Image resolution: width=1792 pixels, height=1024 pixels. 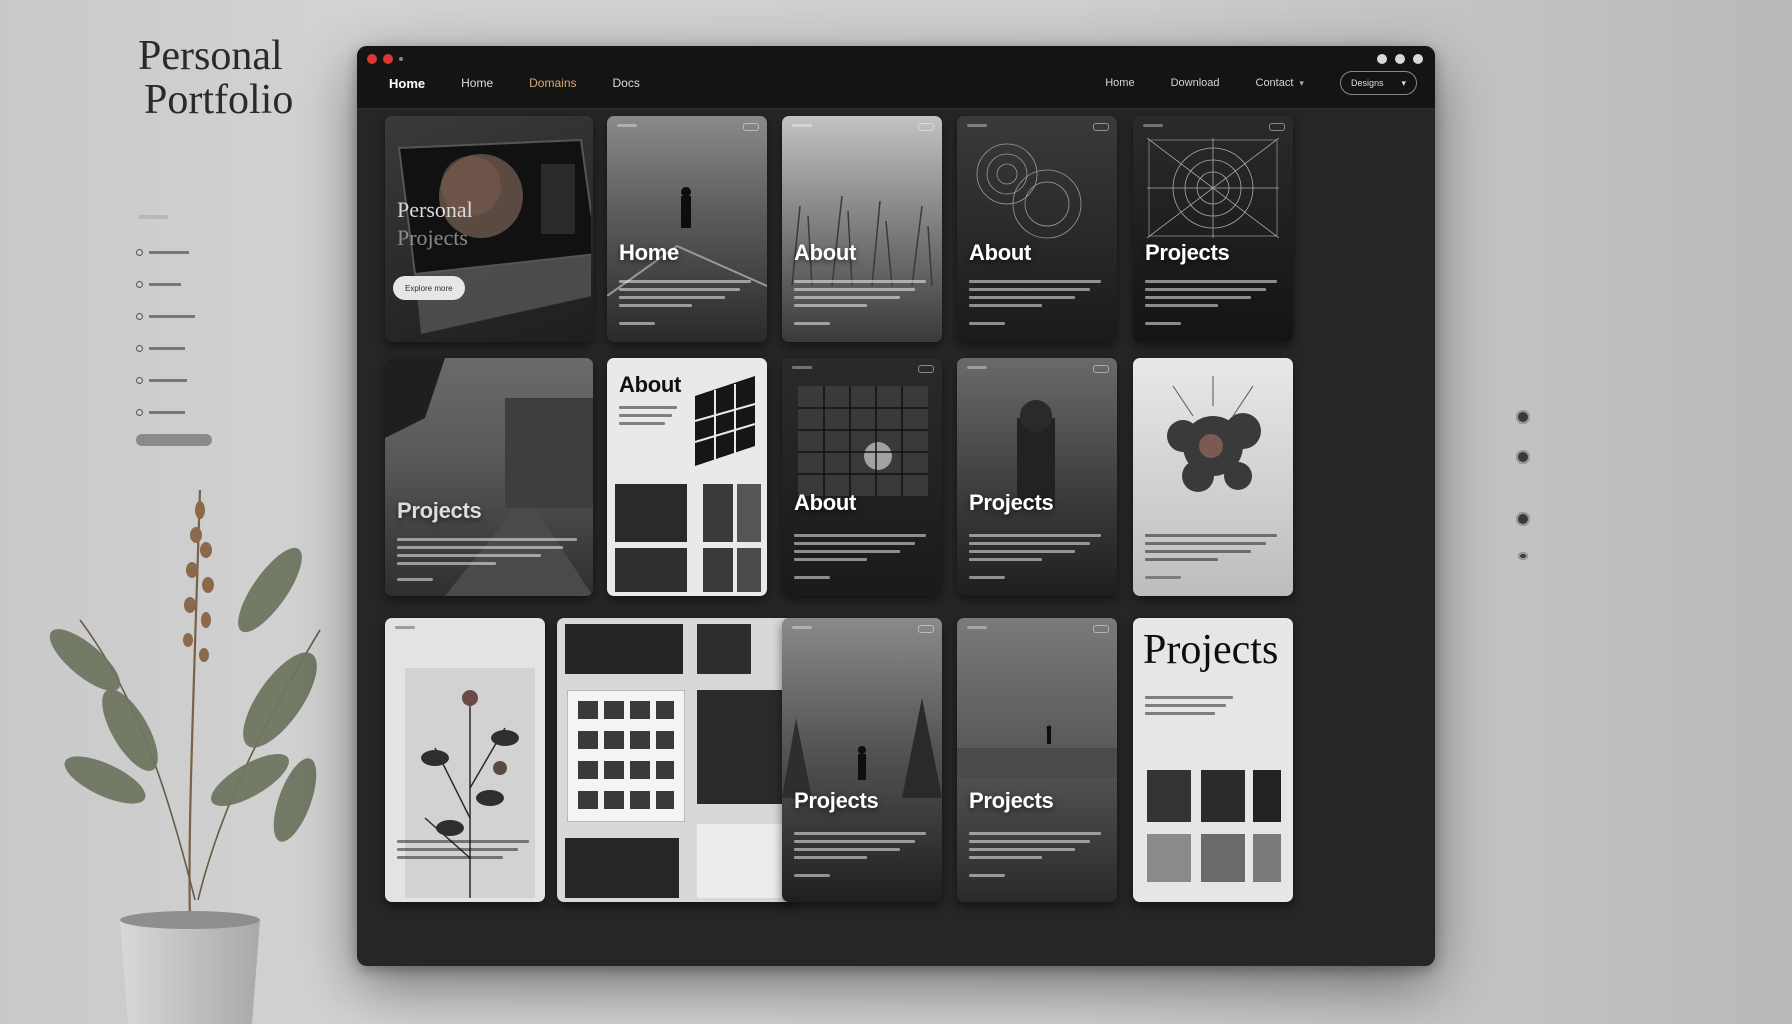 I want to click on collage-card, so click(x=676, y=760).